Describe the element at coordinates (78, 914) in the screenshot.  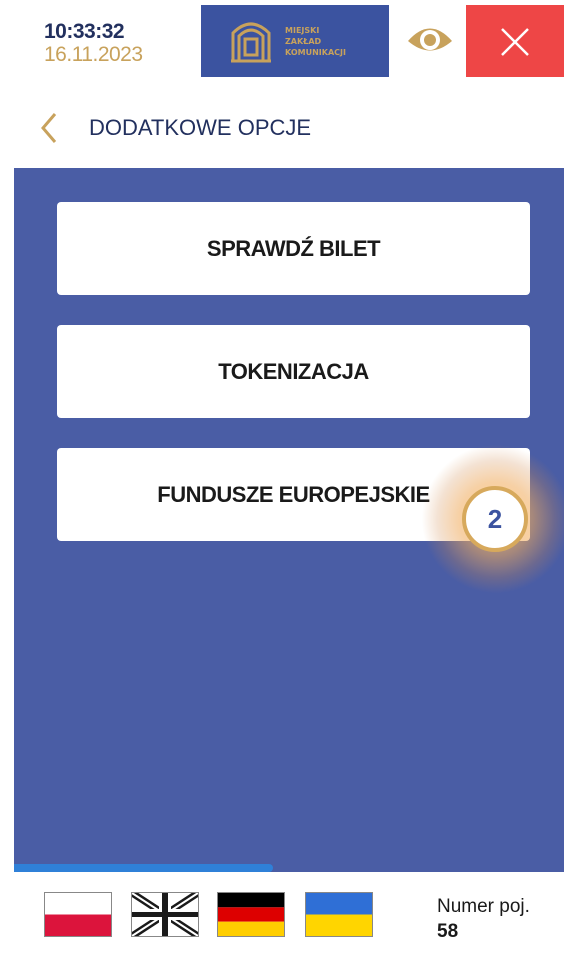
I see `pl-flag-icon` at that location.